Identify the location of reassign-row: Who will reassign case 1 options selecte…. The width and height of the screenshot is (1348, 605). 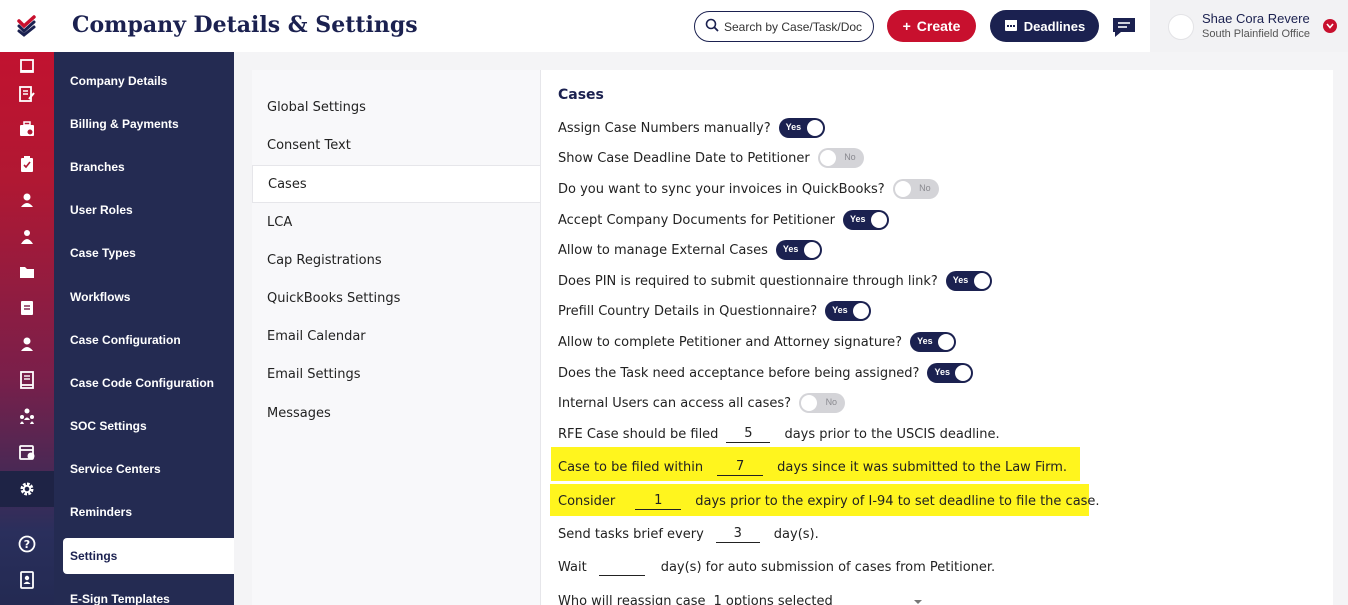
(740, 597).